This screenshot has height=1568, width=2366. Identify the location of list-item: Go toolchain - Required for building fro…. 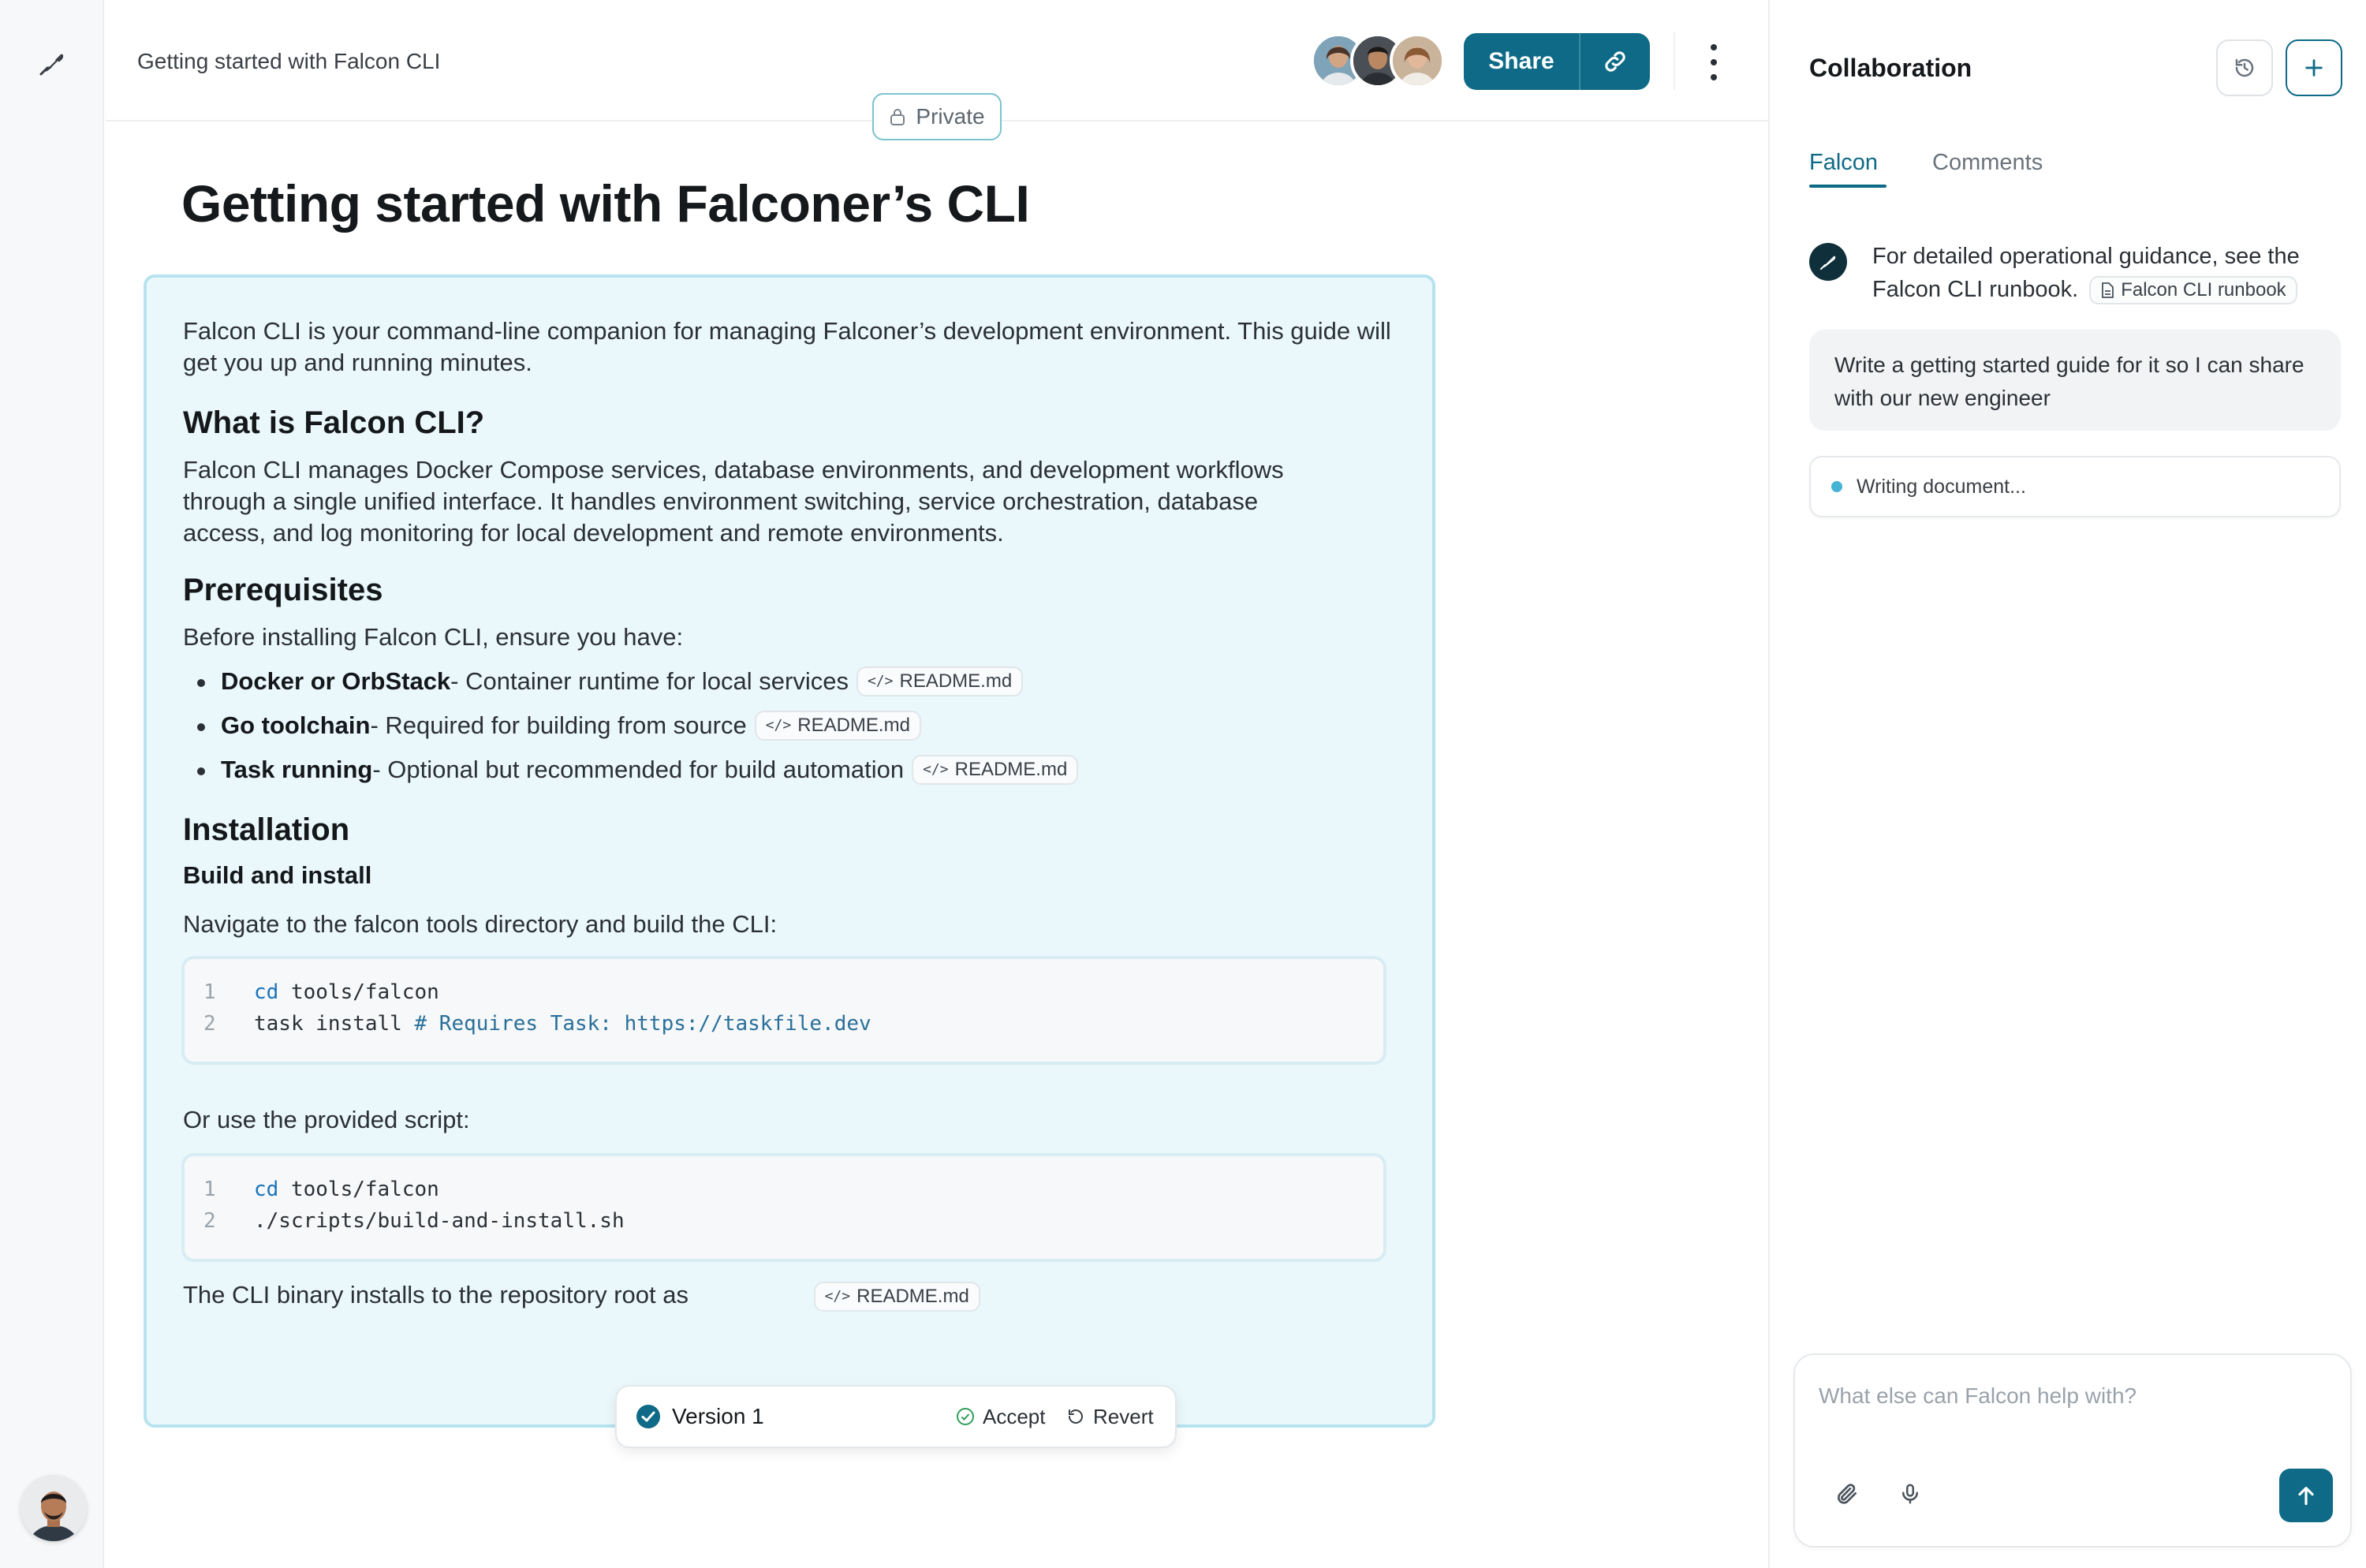
(798, 726).